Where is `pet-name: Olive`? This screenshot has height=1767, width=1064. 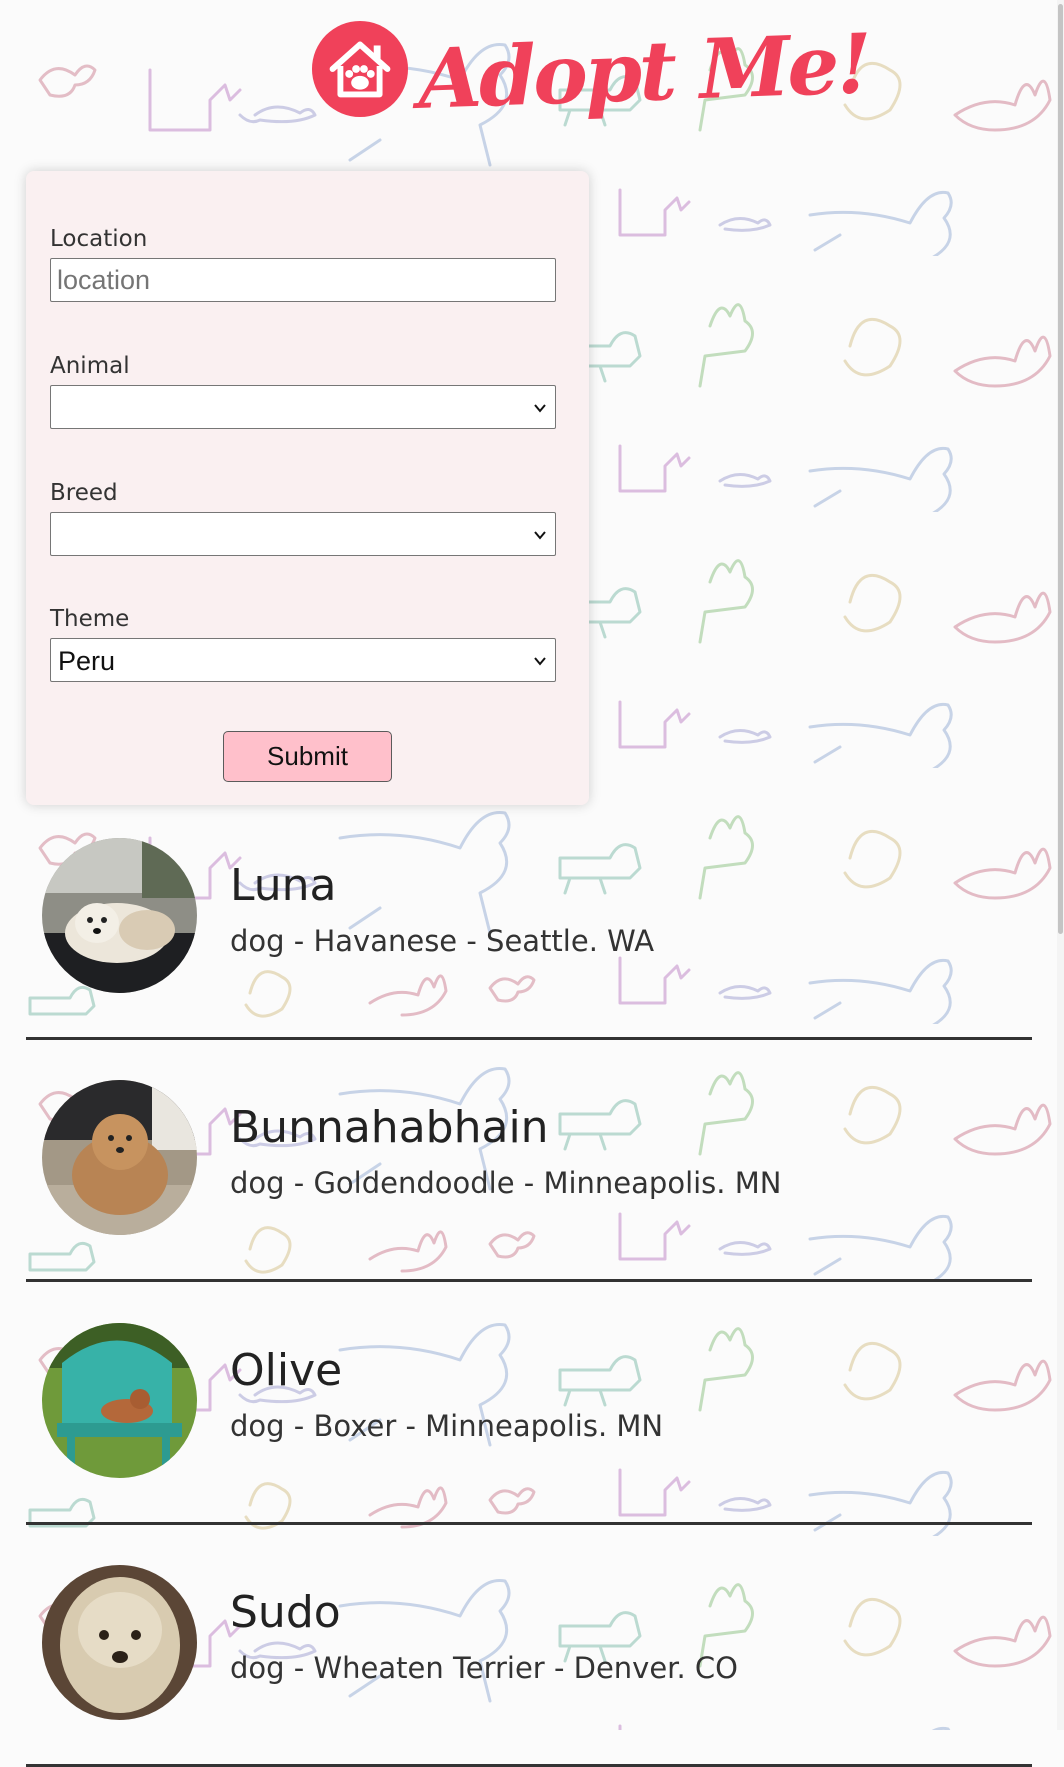 pet-name: Olive is located at coordinates (286, 1370).